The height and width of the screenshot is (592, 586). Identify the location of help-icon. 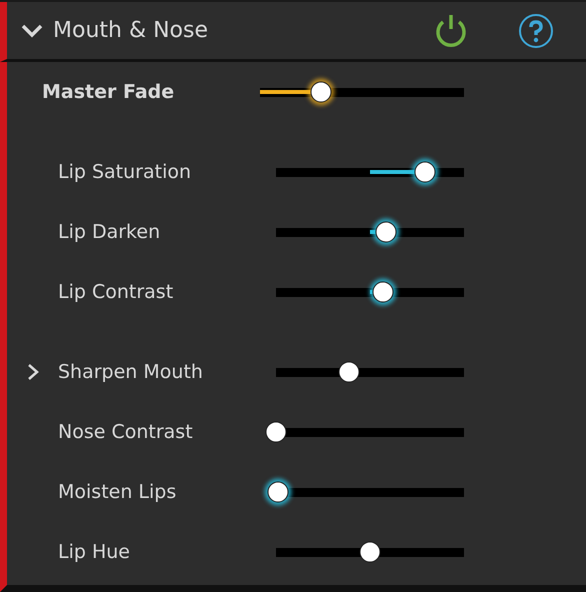
(536, 30).